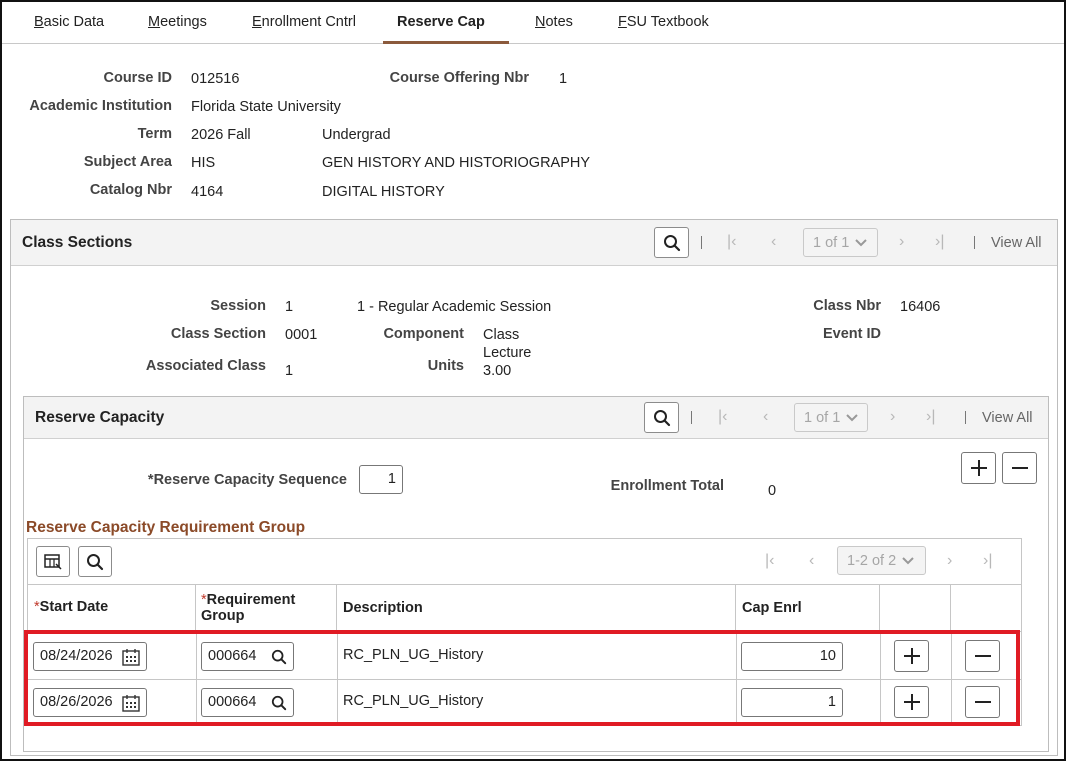  Describe the element at coordinates (986, 608) in the screenshot. I see `column-header-delete` at that location.